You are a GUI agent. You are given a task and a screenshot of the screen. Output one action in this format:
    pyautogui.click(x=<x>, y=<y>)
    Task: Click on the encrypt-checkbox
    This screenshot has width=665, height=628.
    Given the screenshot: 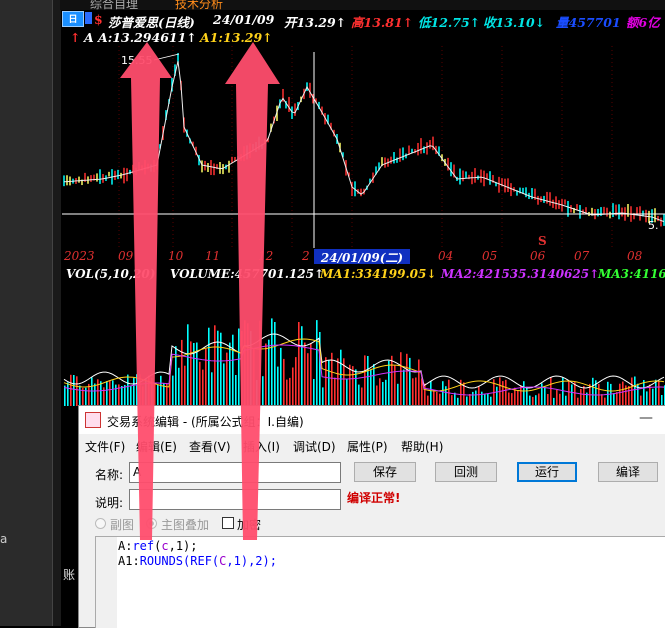 What is the action you would take?
    pyautogui.click(x=228, y=523)
    